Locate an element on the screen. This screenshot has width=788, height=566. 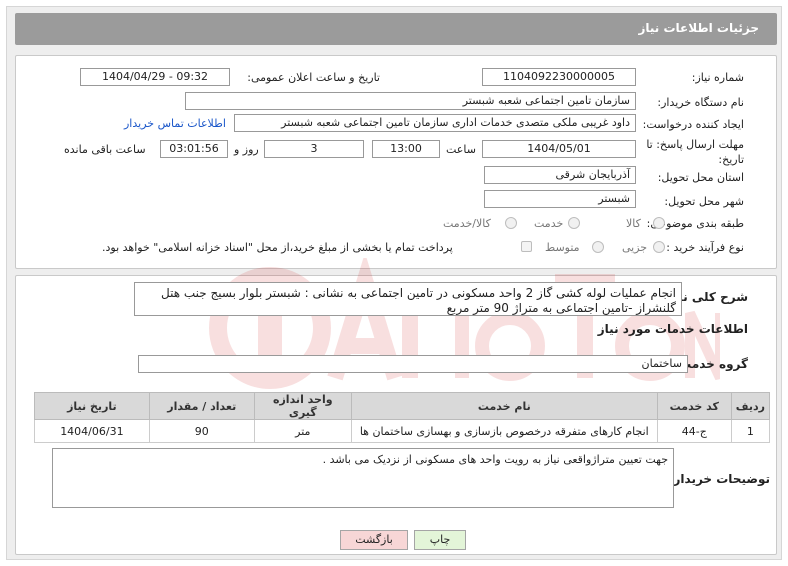
deadline-label-text: مهلت ارسال پاسخ: تا تاریخ: is located at coordinates (695, 152).